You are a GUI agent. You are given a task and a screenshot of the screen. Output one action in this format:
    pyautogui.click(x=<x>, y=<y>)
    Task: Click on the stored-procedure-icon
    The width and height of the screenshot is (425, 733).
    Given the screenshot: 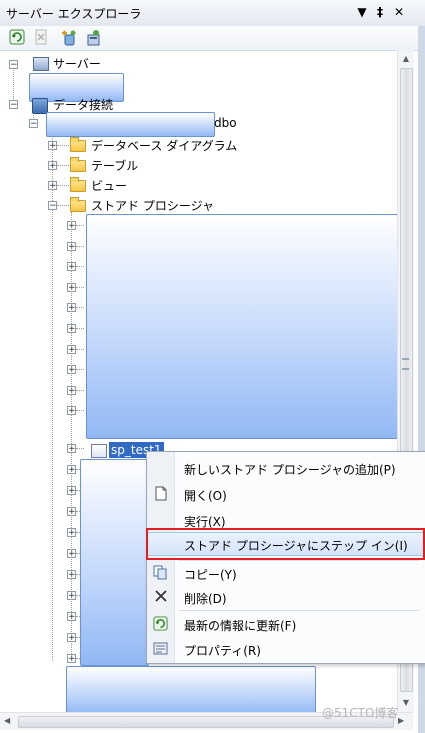 What is the action you would take?
    pyautogui.click(x=99, y=451)
    